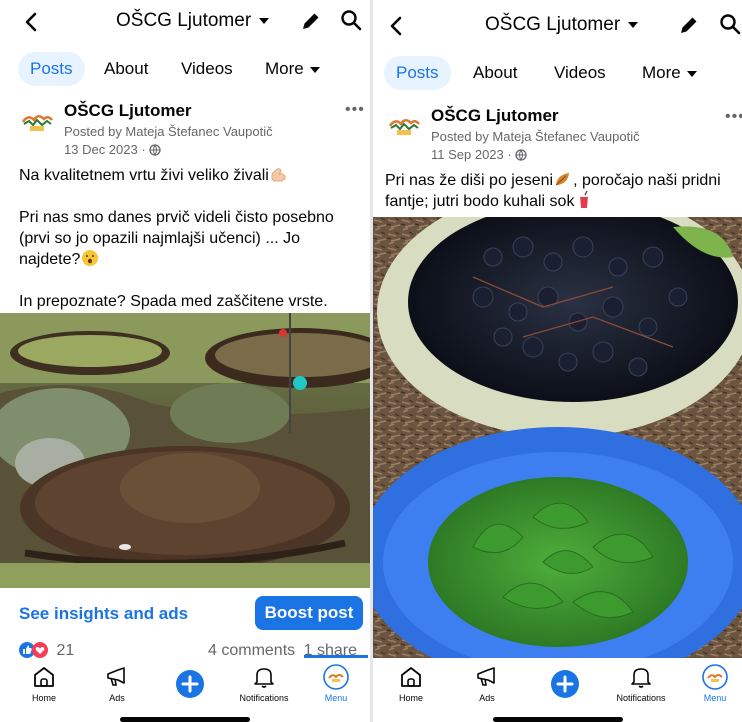 This screenshot has width=742, height=722. What do you see at coordinates (144, 175) in the screenshot?
I see `post-line-1: Na kvalitetnem vrtu živi veliko živali` at bounding box center [144, 175].